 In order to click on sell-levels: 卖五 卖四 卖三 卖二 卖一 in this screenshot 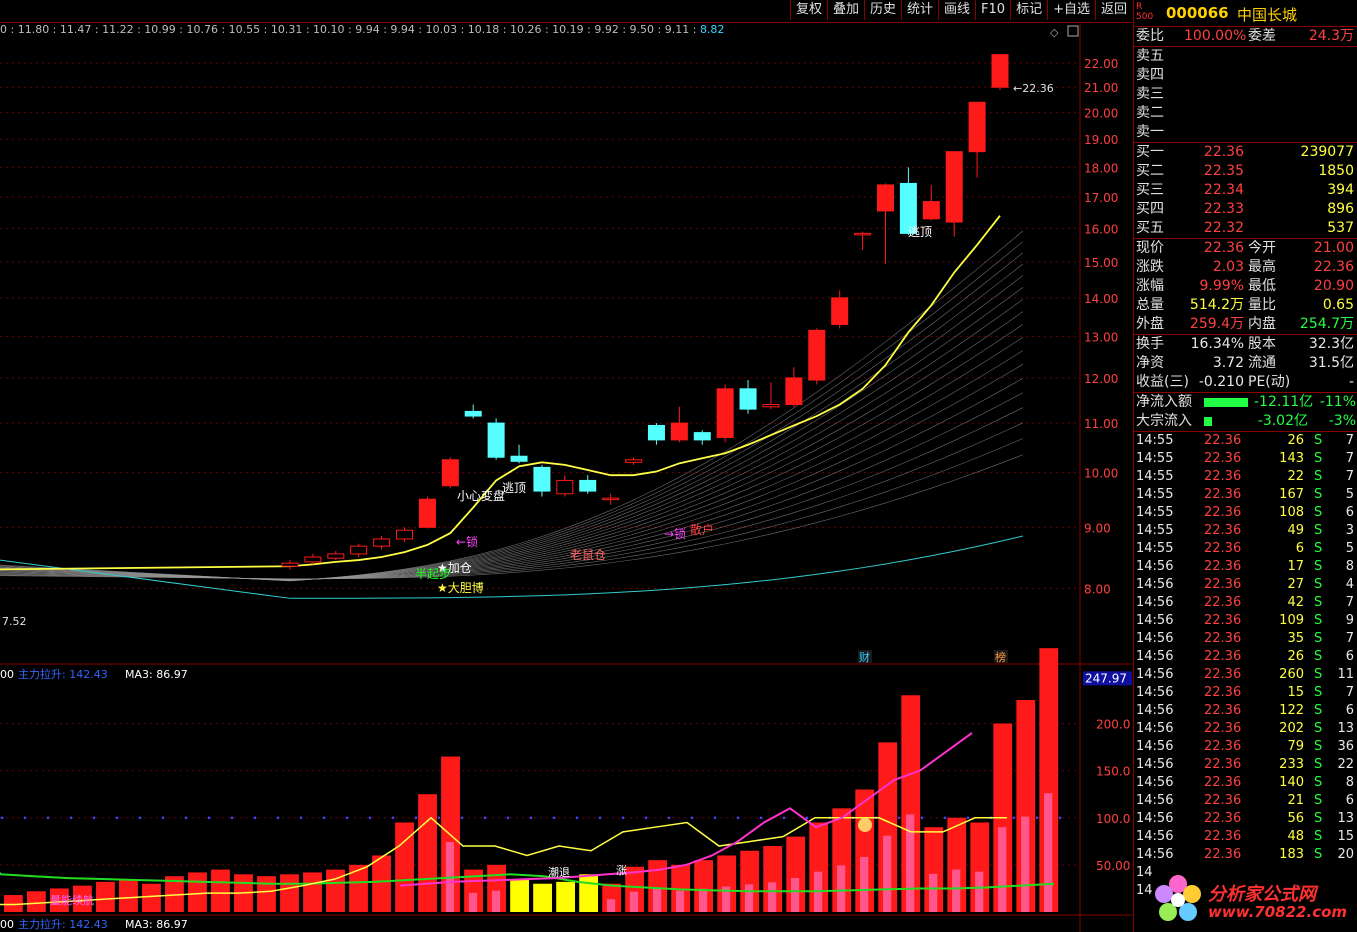, I will do `click(1245, 94)`.